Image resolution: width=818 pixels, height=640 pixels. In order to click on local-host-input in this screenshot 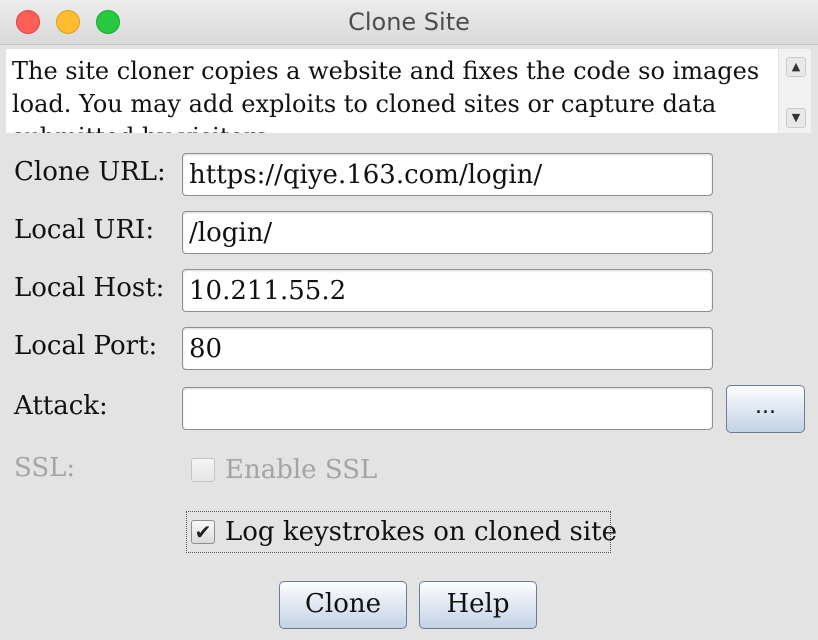, I will do `click(447, 290)`.